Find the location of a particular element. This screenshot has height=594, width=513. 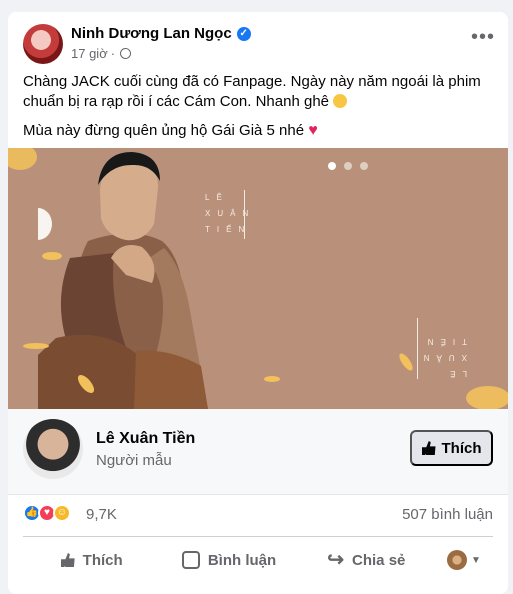

page-name: Lê Xuân Tiền is located at coordinates (145, 439).